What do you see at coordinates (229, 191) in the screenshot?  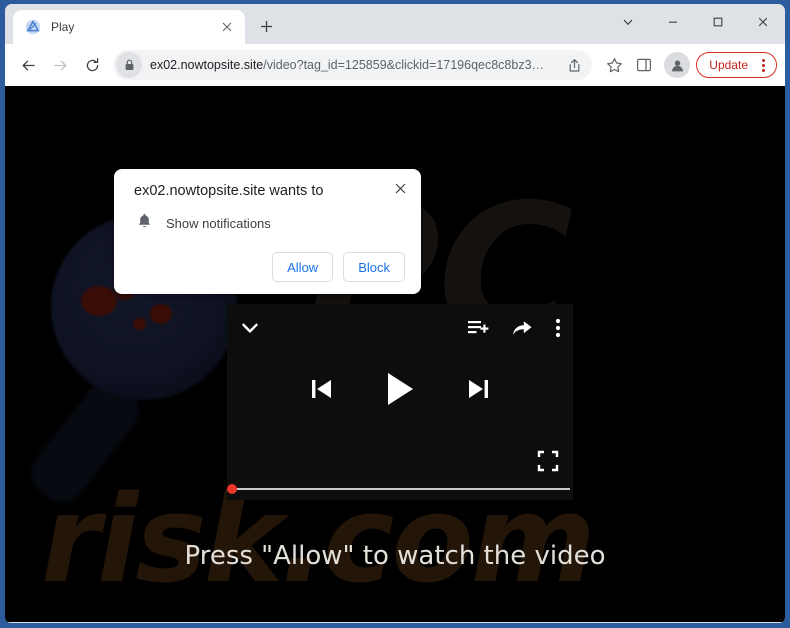 I see `dialog-title: ex02.nowtopsite.site wants to` at bounding box center [229, 191].